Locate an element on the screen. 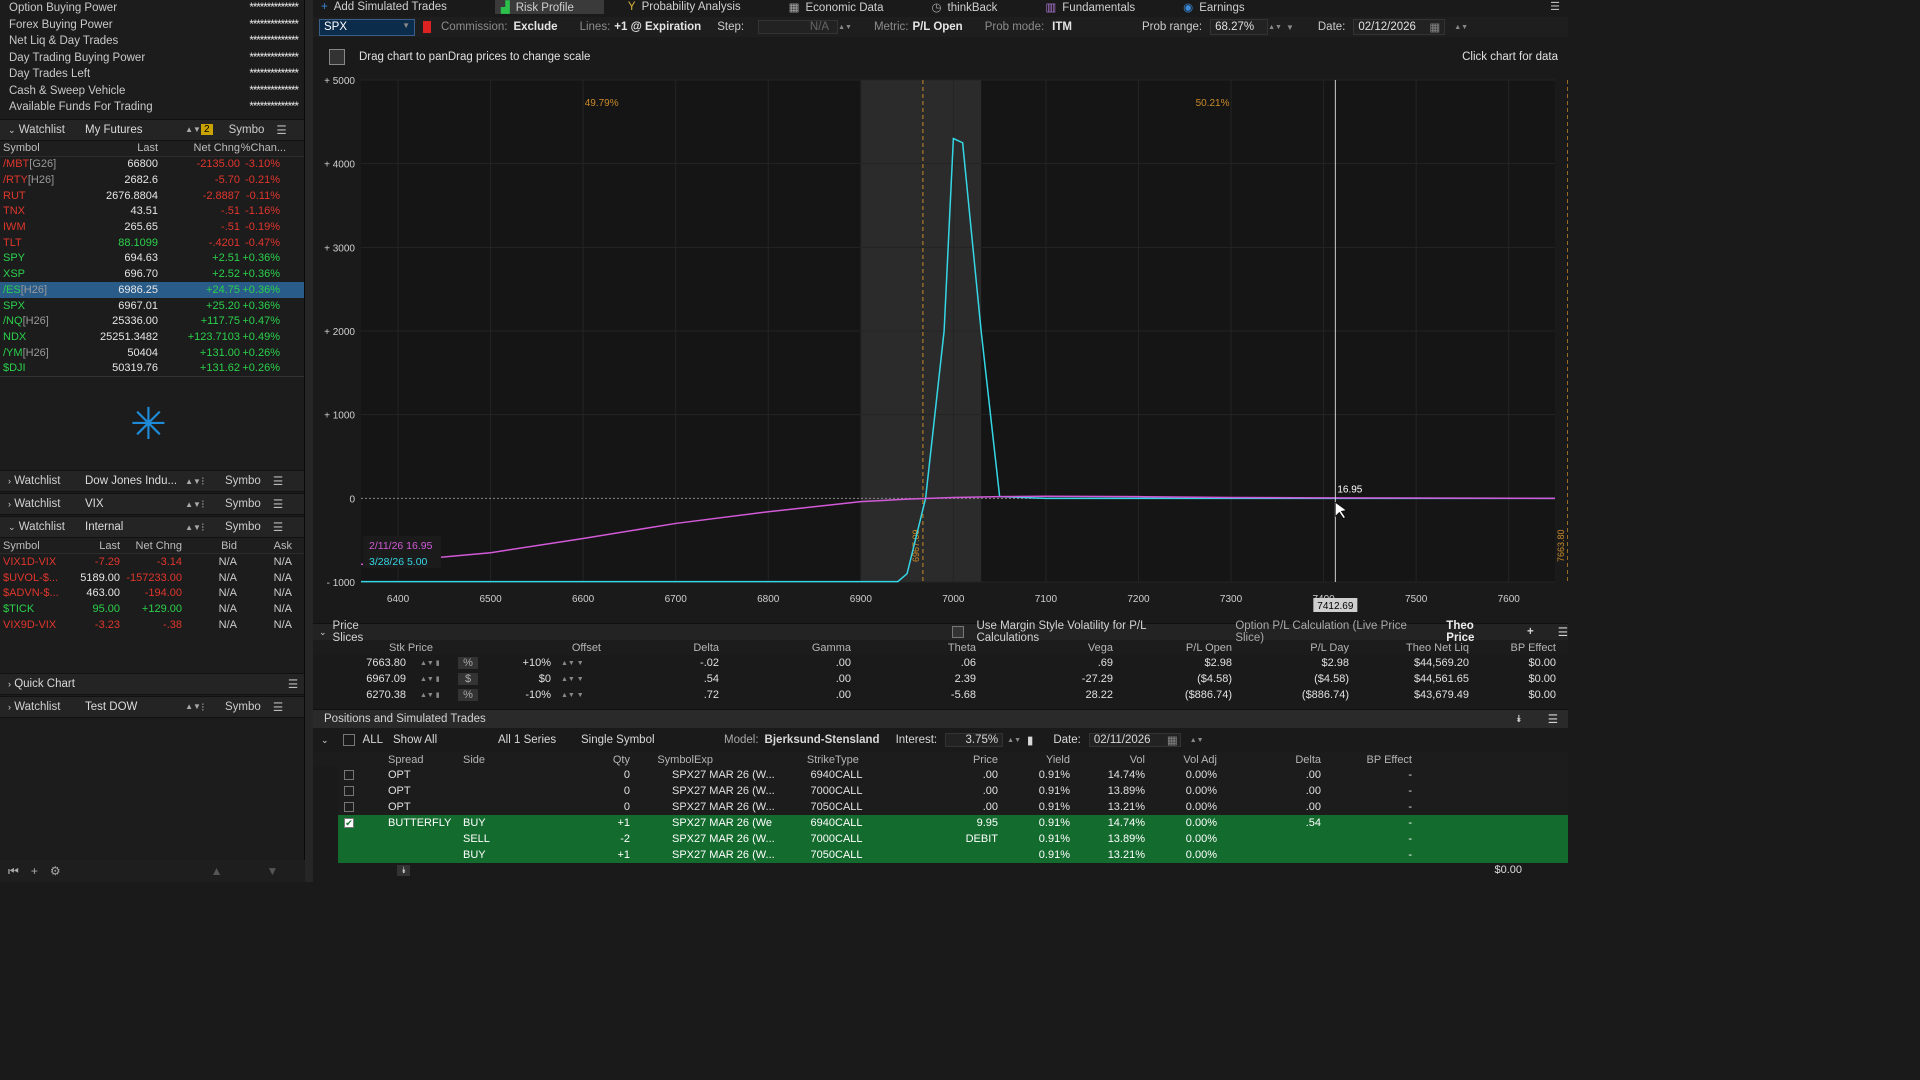 This screenshot has width=1920, height=1080. watchlist-row: /RTY[H26] 2682.6 -5.70 -0.21% is located at coordinates (152, 180).